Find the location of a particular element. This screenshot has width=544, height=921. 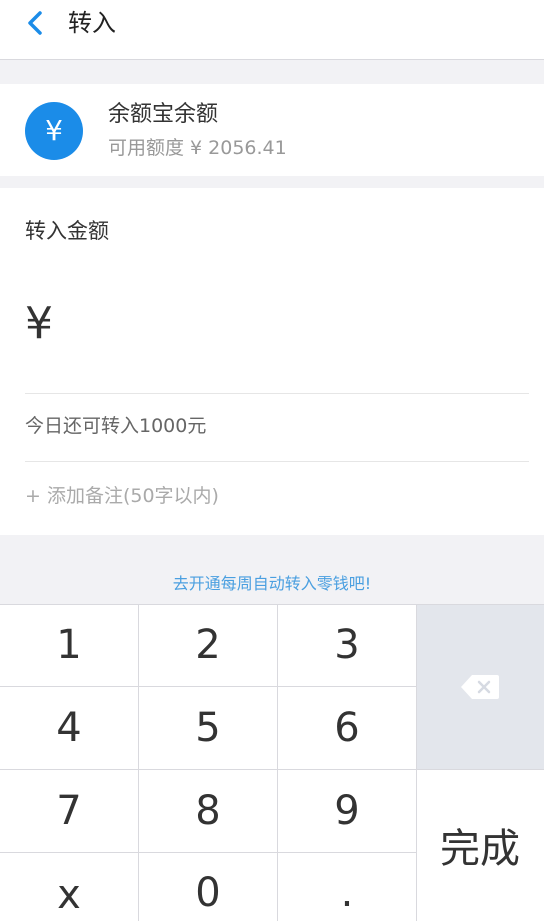

chevron-left-icon is located at coordinates (35, 23).